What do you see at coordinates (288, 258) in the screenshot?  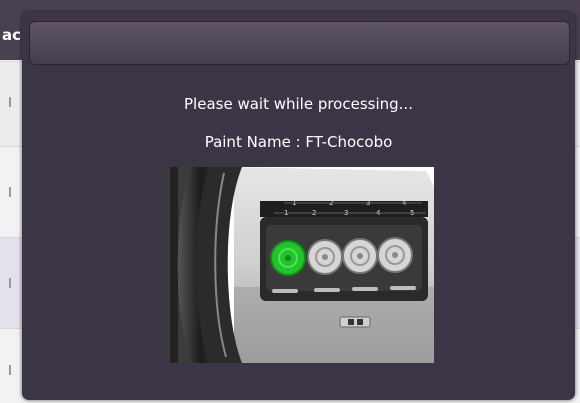 I see `paint-slot-1-active` at bounding box center [288, 258].